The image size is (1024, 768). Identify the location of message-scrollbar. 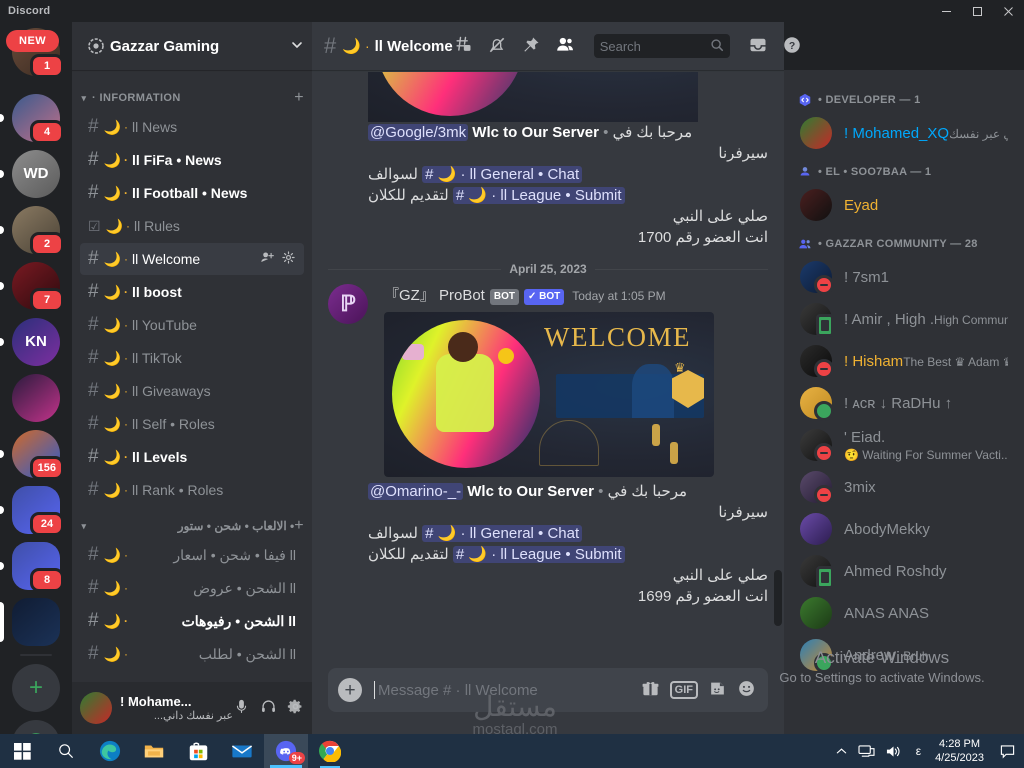
(778, 598).